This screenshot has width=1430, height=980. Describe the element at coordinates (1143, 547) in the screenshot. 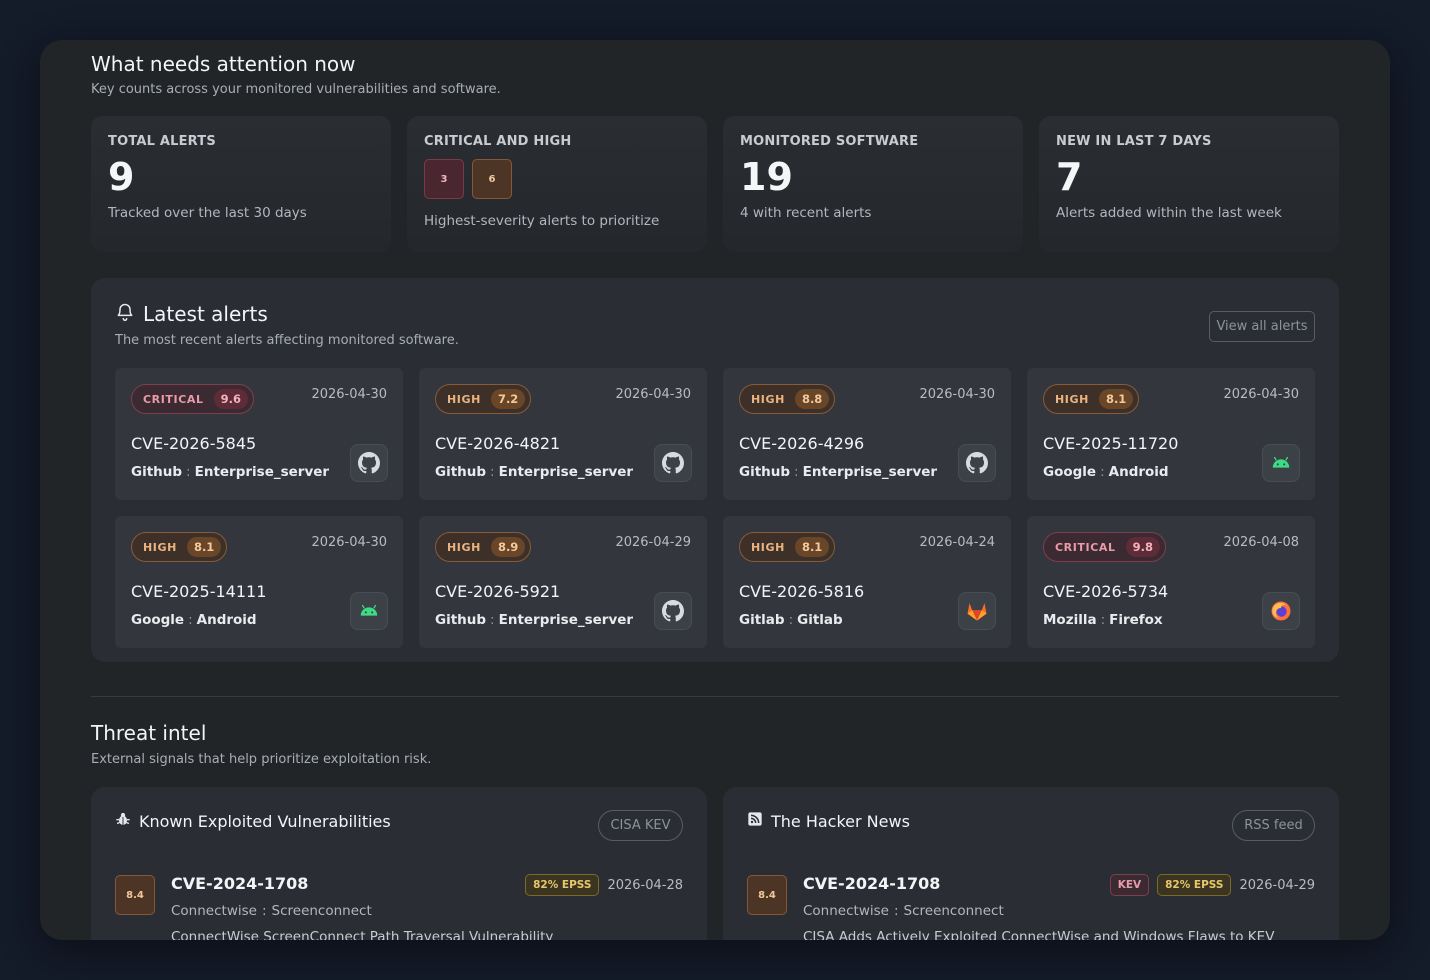

I see `severity-score: 9.8` at that location.